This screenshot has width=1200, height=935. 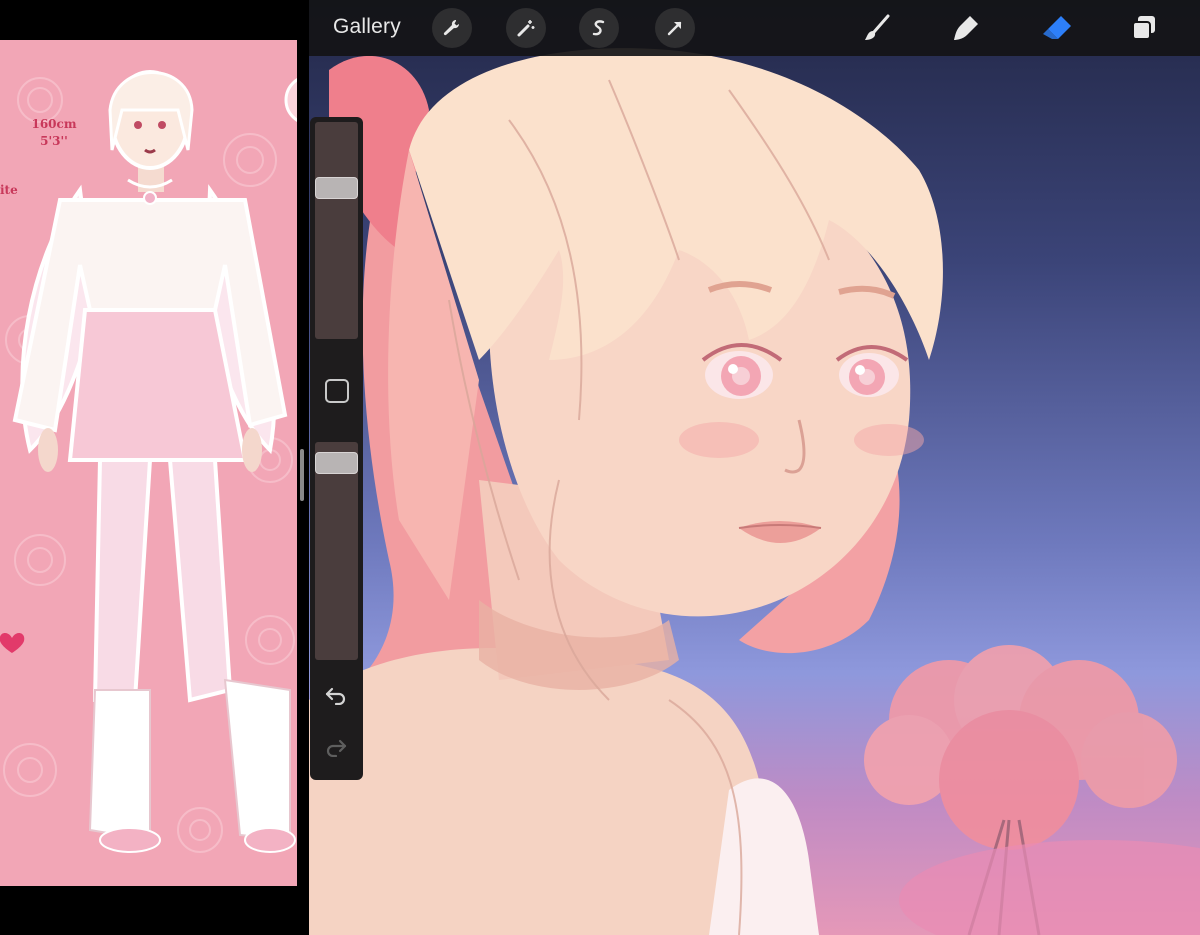 I want to click on height-cm-label: 160cm, so click(x=54, y=124).